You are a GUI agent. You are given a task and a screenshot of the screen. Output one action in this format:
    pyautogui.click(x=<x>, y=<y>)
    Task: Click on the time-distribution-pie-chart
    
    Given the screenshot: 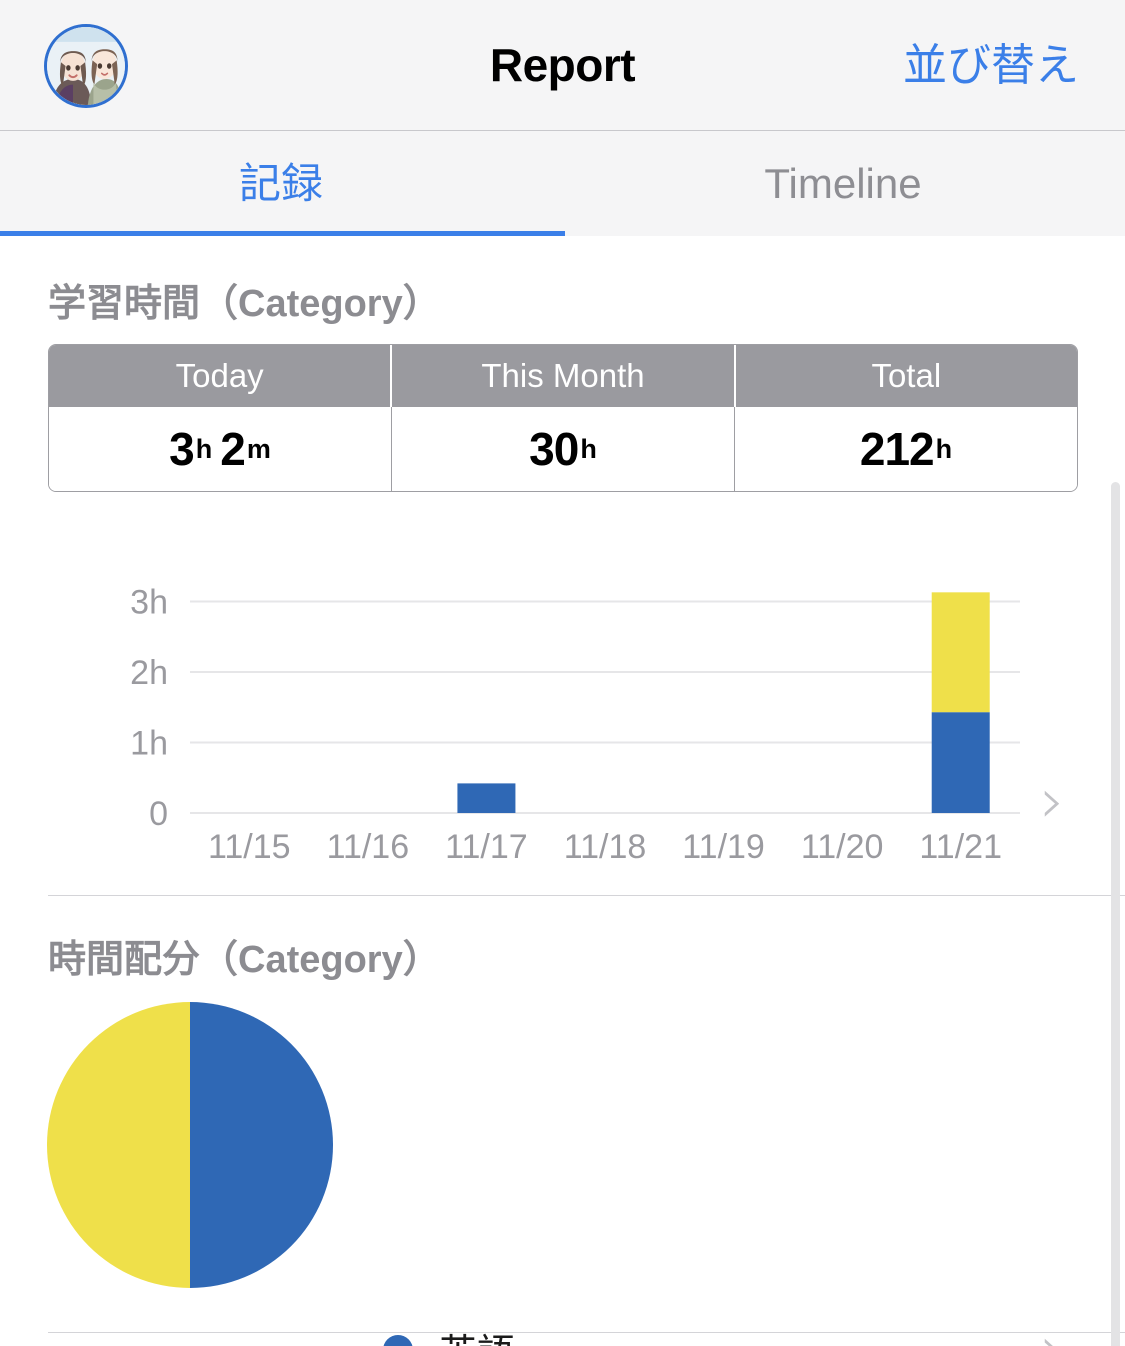 What is the action you would take?
    pyautogui.click(x=190, y=1145)
    